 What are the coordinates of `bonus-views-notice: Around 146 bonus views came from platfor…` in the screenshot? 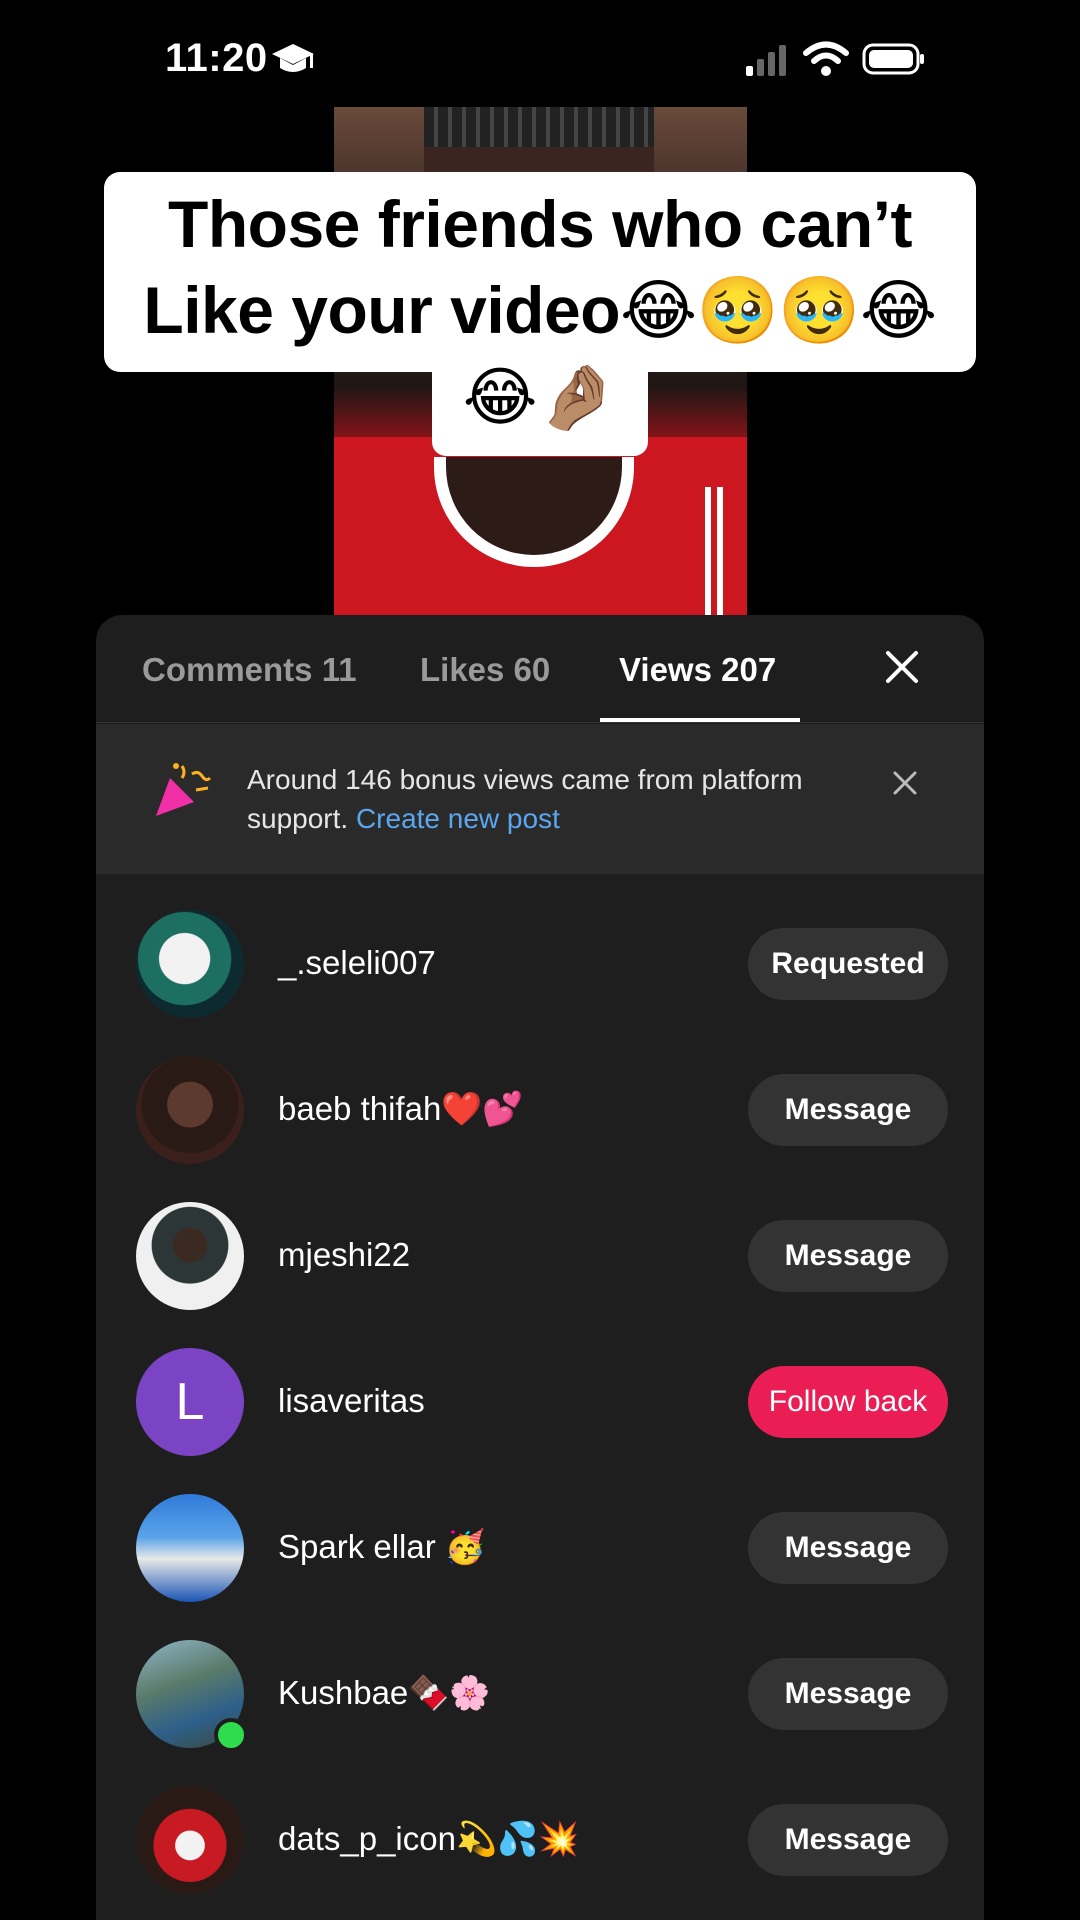 It's located at (540, 799).